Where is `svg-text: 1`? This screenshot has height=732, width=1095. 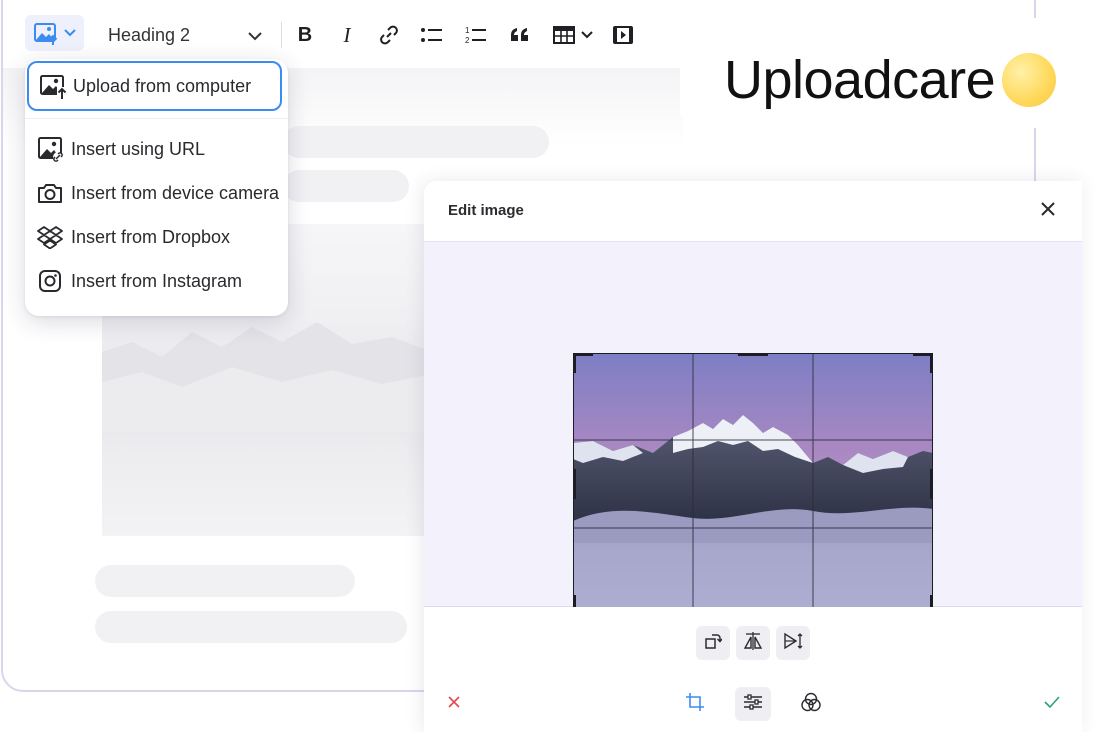 svg-text: 1 is located at coordinates (467, 30).